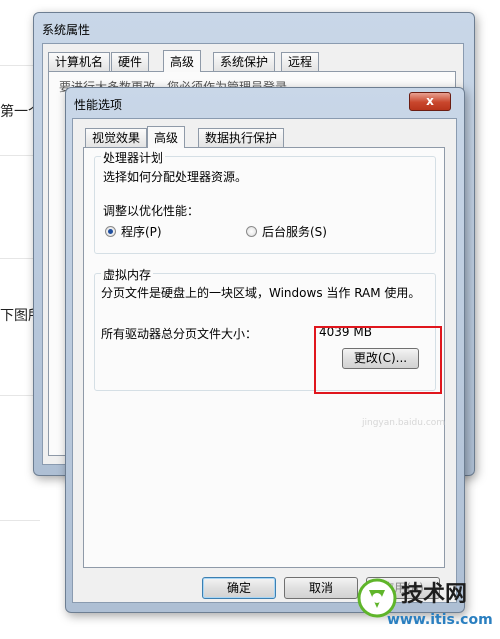  Describe the element at coordinates (244, 61) in the screenshot. I see `tab-system-protection: 系统保护` at that location.